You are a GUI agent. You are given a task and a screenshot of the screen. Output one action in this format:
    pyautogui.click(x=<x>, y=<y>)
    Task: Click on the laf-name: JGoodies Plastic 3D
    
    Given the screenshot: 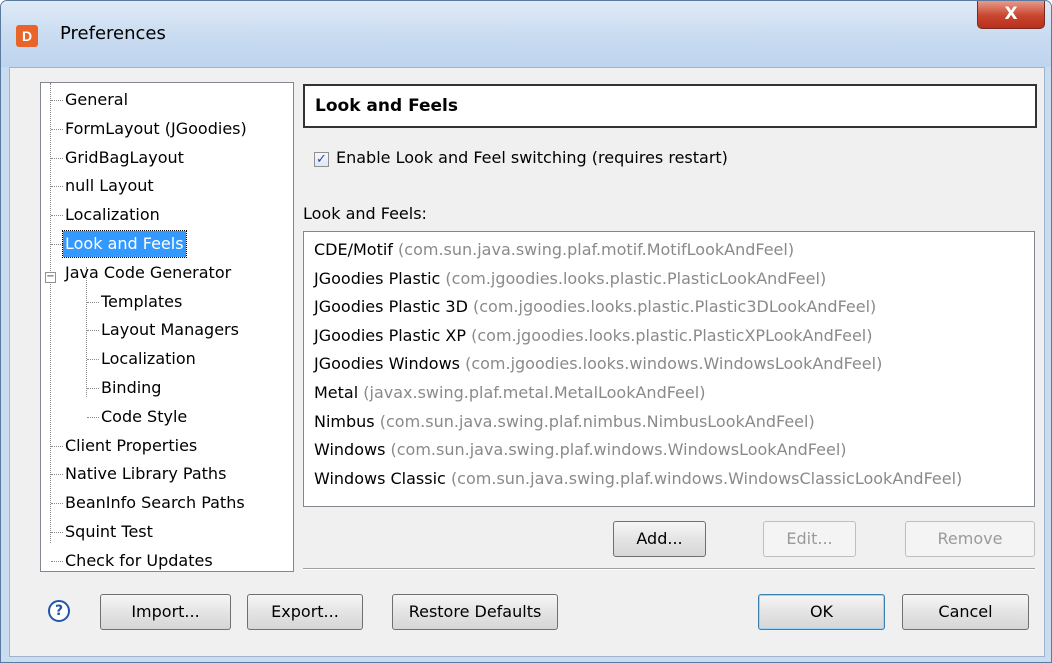 What is the action you would take?
    pyautogui.click(x=391, y=307)
    